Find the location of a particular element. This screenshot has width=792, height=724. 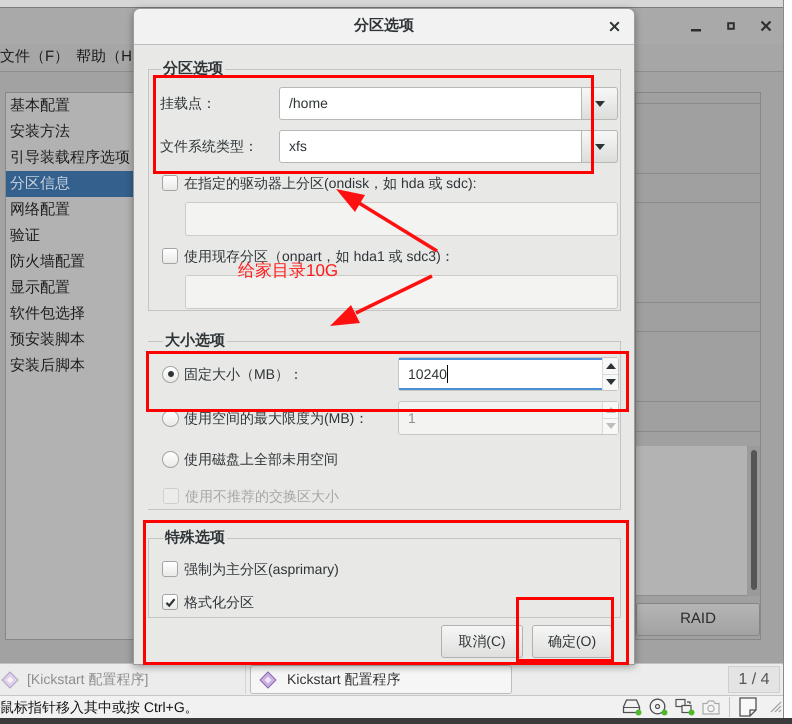

hard-drive-icon is located at coordinates (632, 707).